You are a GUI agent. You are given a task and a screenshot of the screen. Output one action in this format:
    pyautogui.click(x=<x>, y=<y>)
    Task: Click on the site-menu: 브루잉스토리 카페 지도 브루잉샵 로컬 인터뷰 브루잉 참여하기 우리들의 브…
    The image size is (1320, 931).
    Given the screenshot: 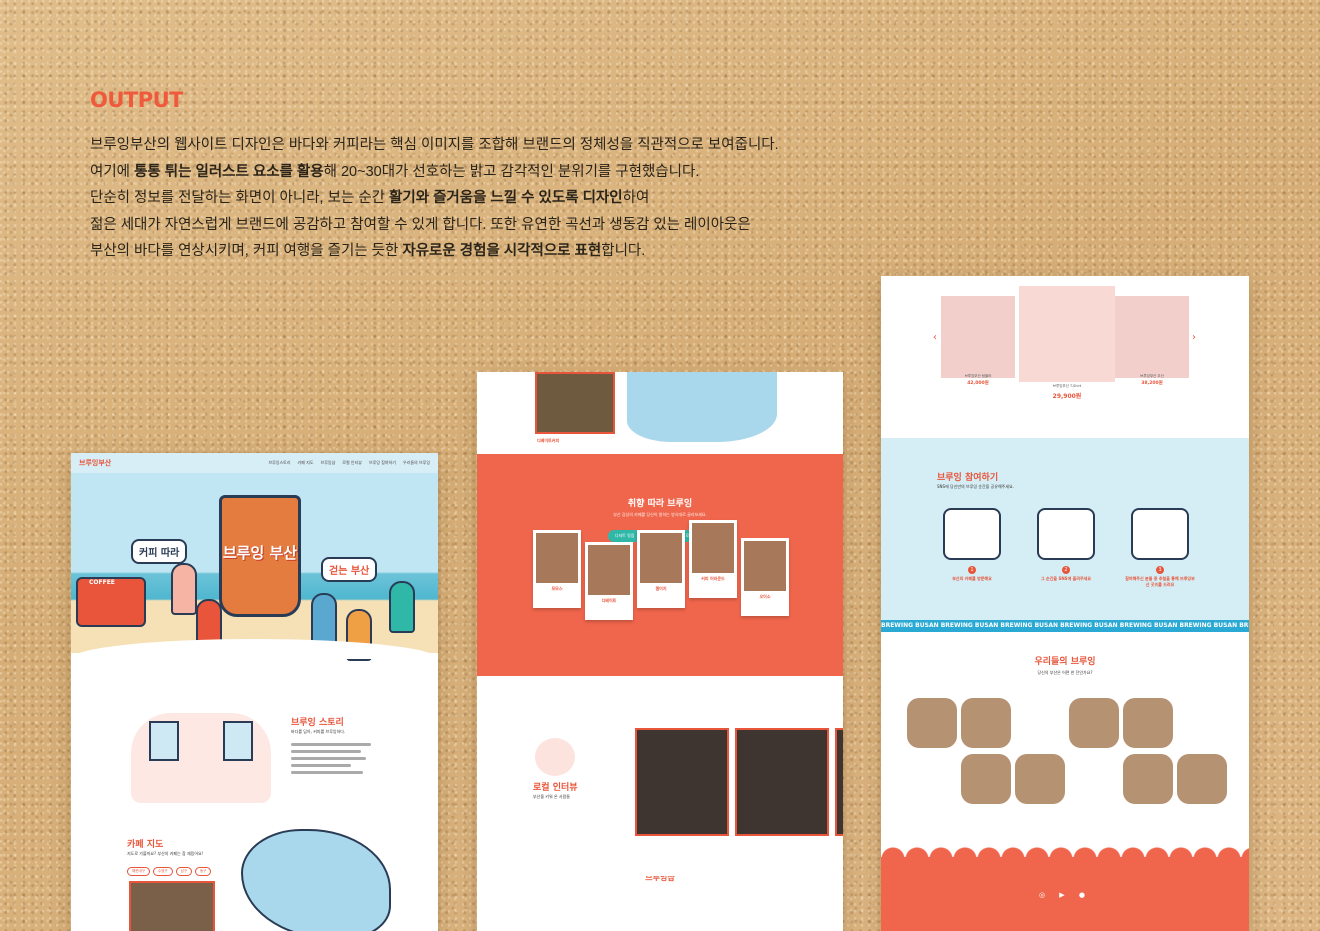 What is the action you would take?
    pyautogui.click(x=349, y=463)
    